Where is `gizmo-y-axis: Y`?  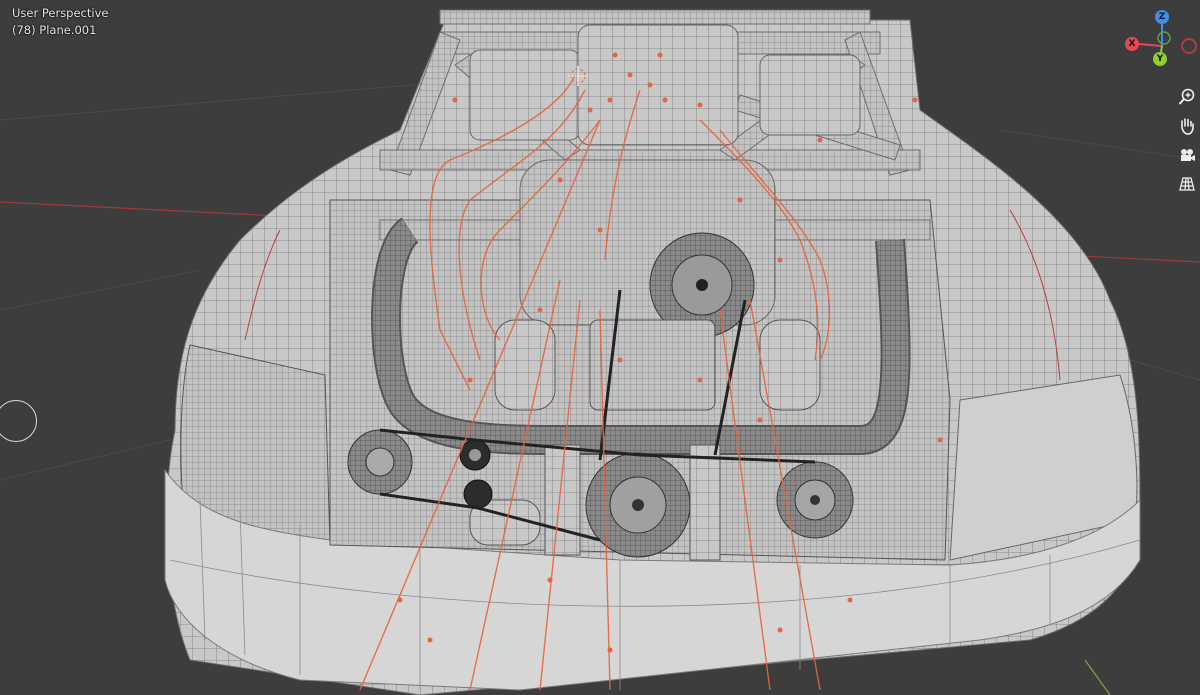 gizmo-y-axis: Y is located at coordinates (1160, 59).